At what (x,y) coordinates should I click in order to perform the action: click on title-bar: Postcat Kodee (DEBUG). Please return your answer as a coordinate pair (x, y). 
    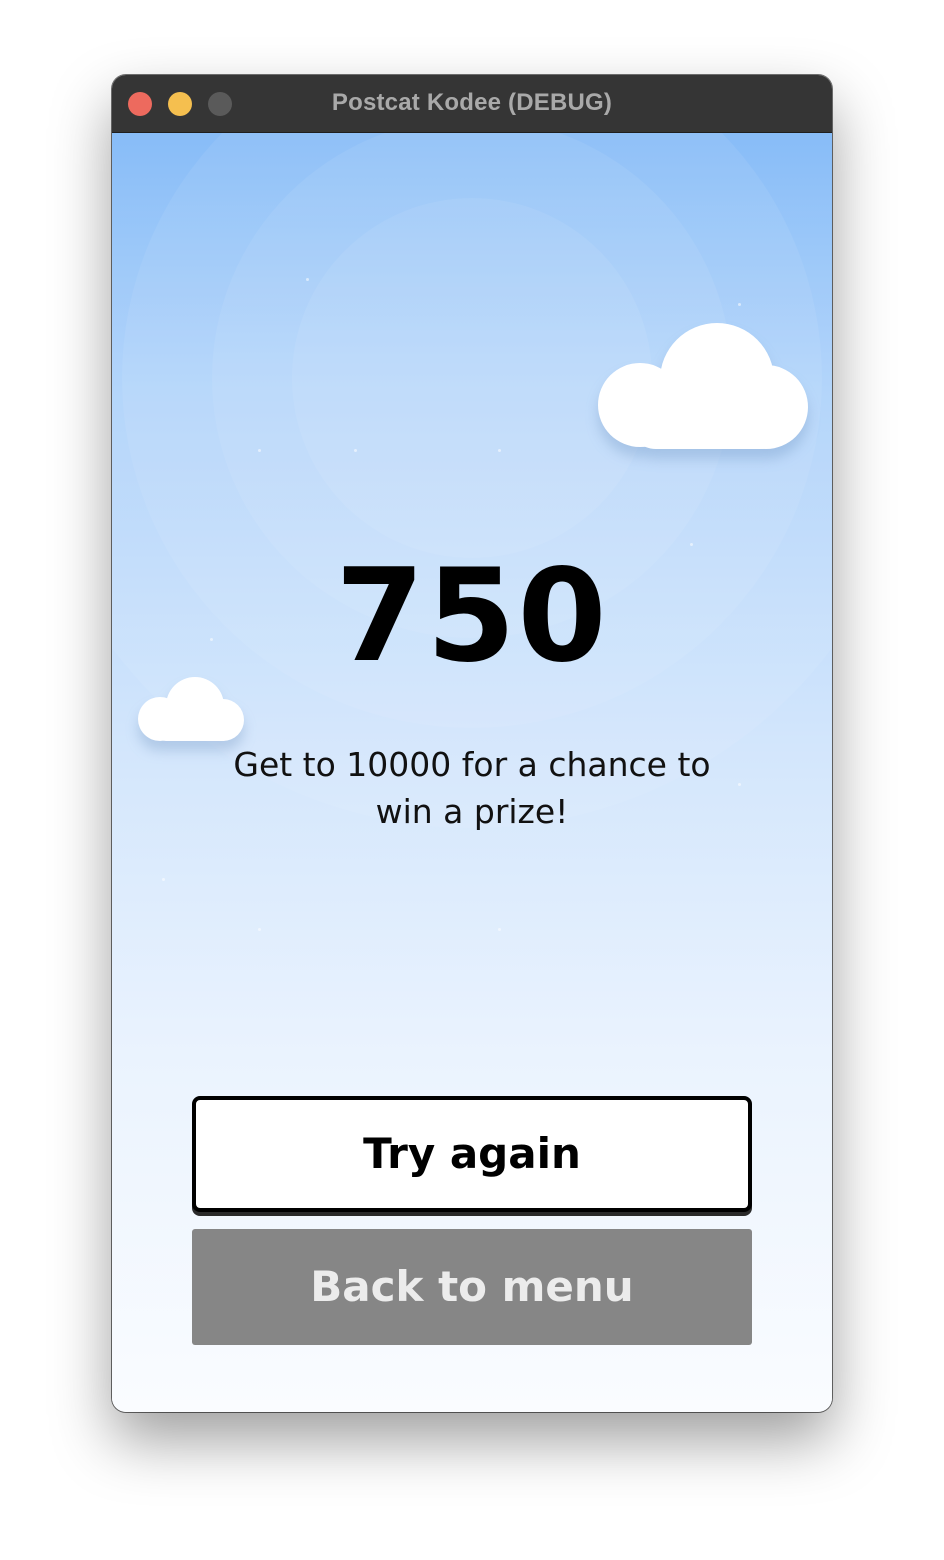
    Looking at the image, I should click on (472, 104).